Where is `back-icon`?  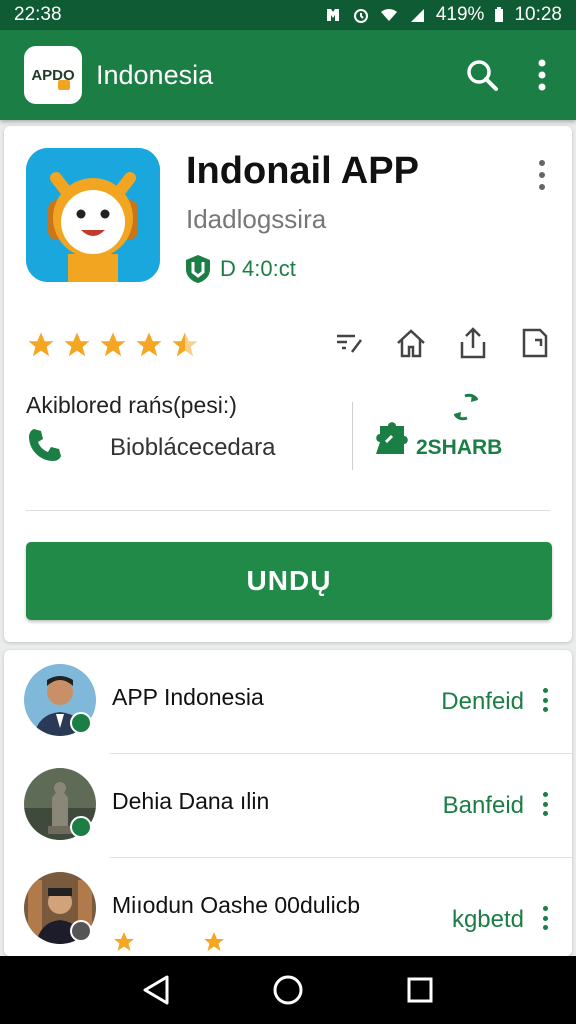 back-icon is located at coordinates (156, 990).